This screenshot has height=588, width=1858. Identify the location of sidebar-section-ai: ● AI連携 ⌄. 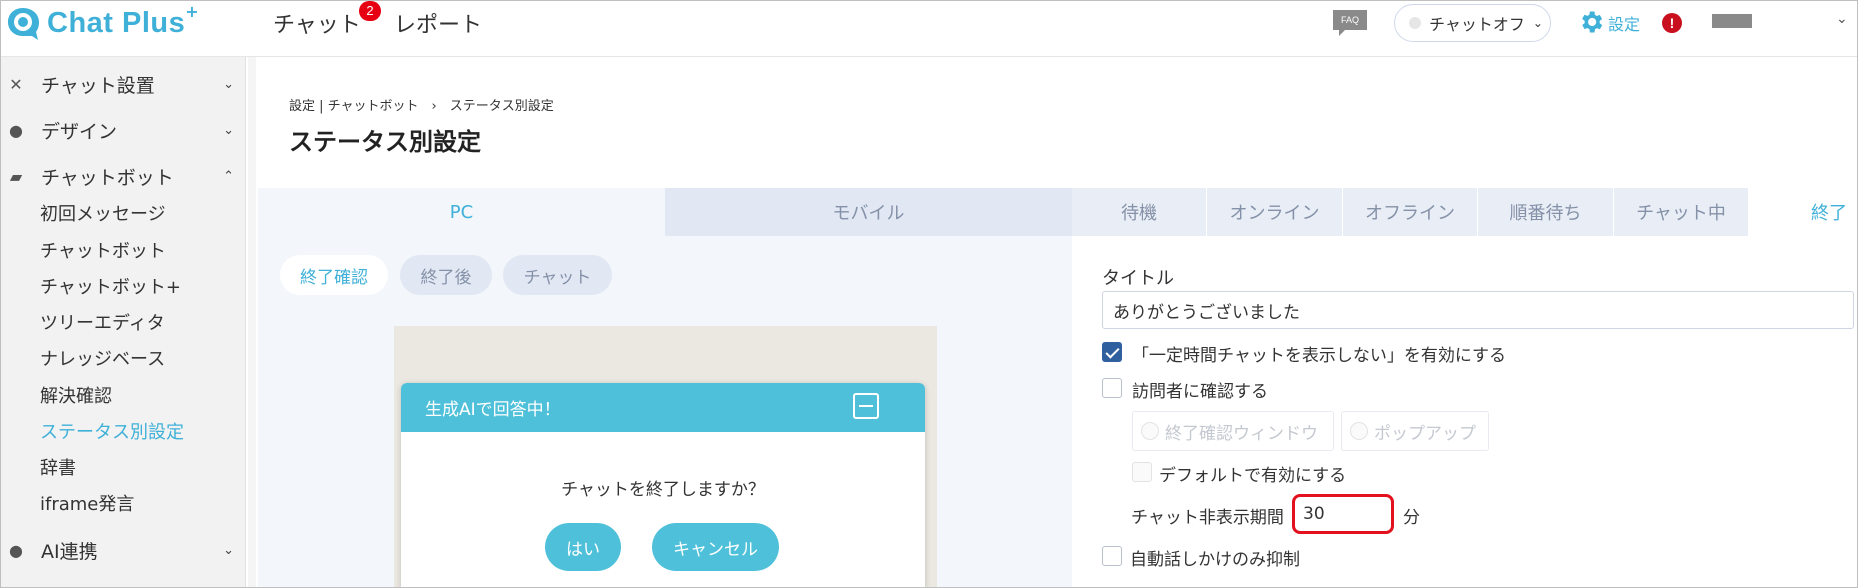
(123, 550).